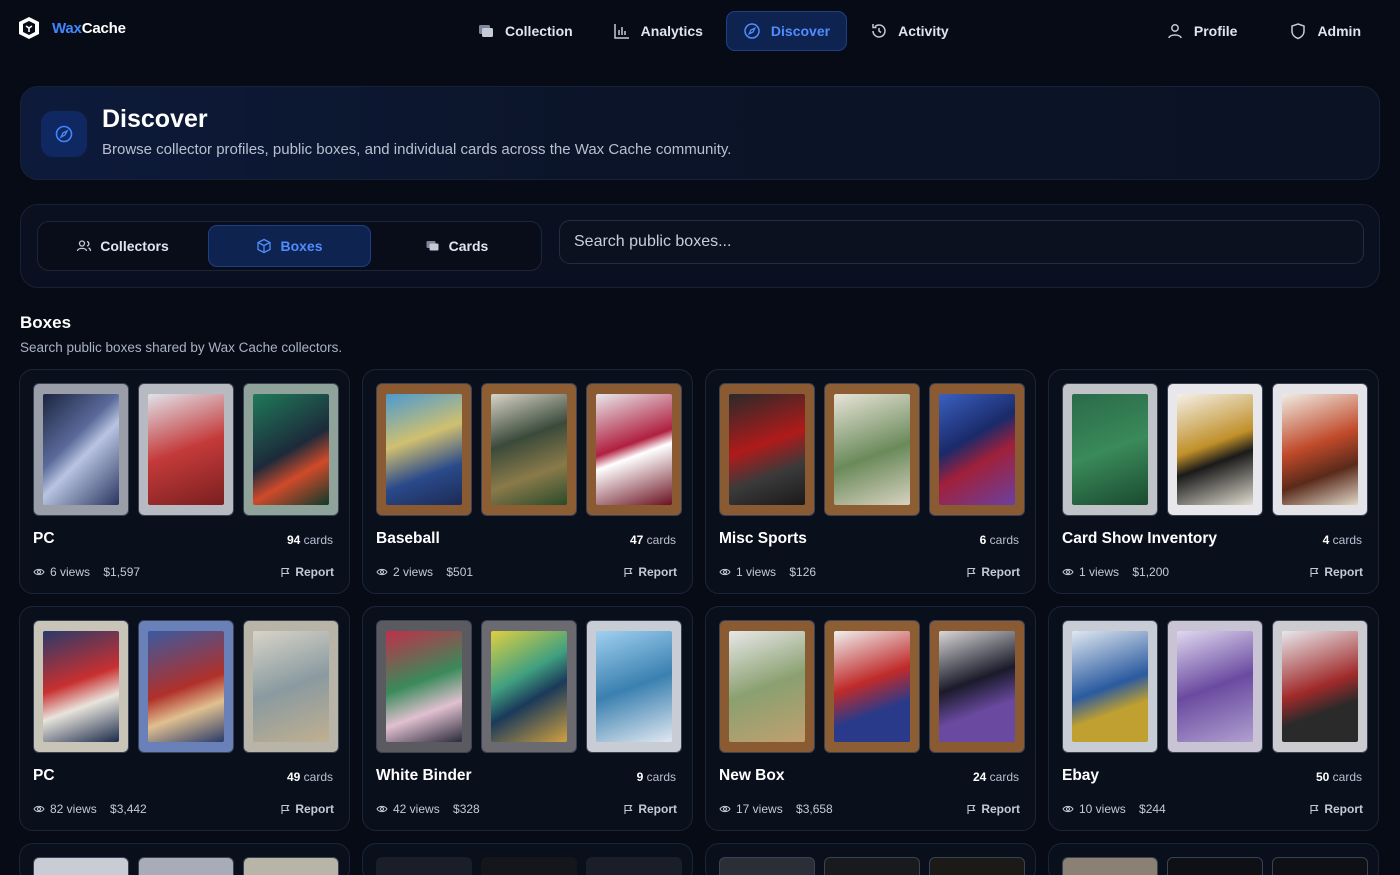  I want to click on box-card: Misc Sports 6 cards 1 views $126 Report, so click(870, 481).